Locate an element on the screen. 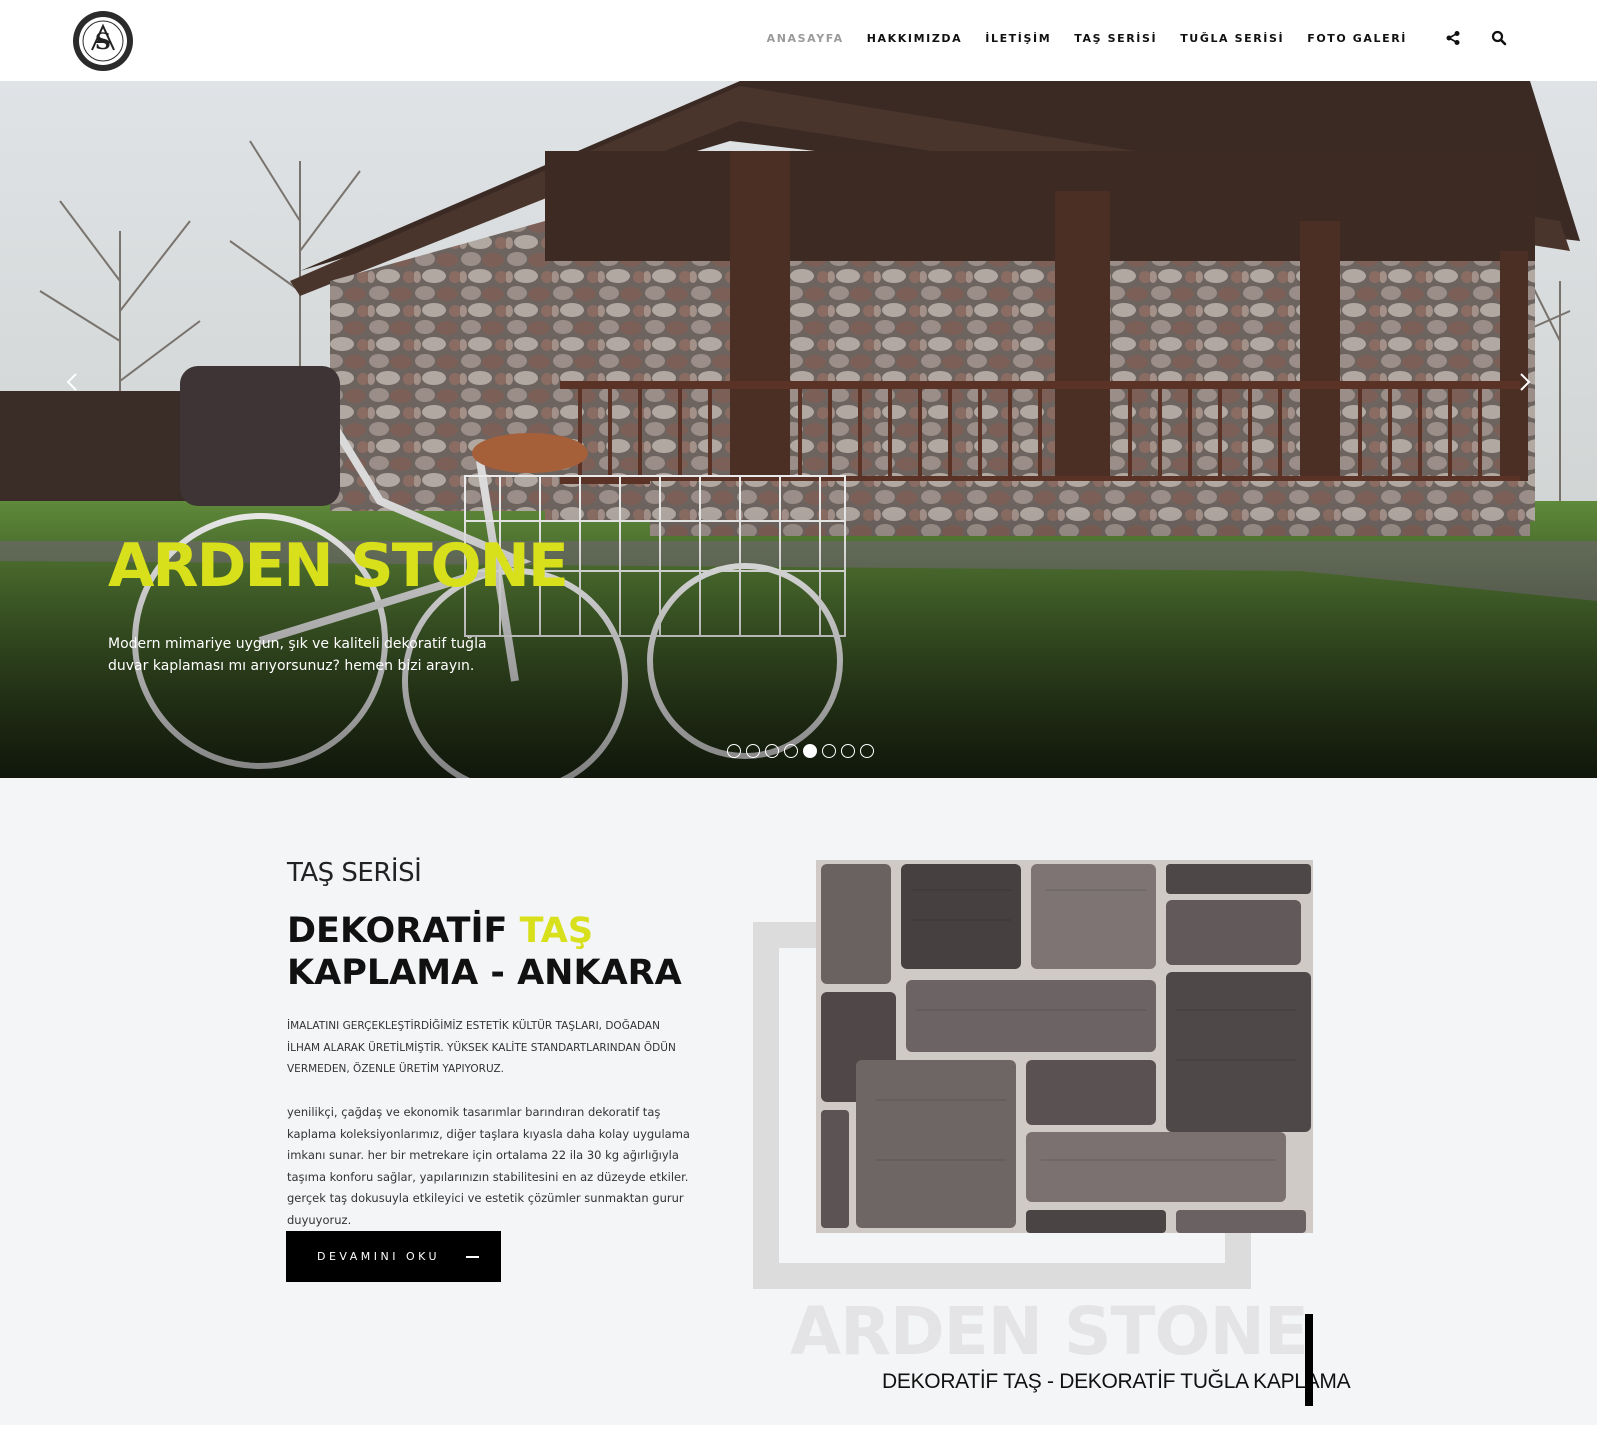  slider-next-arrow-icon is located at coordinates (1524, 382).